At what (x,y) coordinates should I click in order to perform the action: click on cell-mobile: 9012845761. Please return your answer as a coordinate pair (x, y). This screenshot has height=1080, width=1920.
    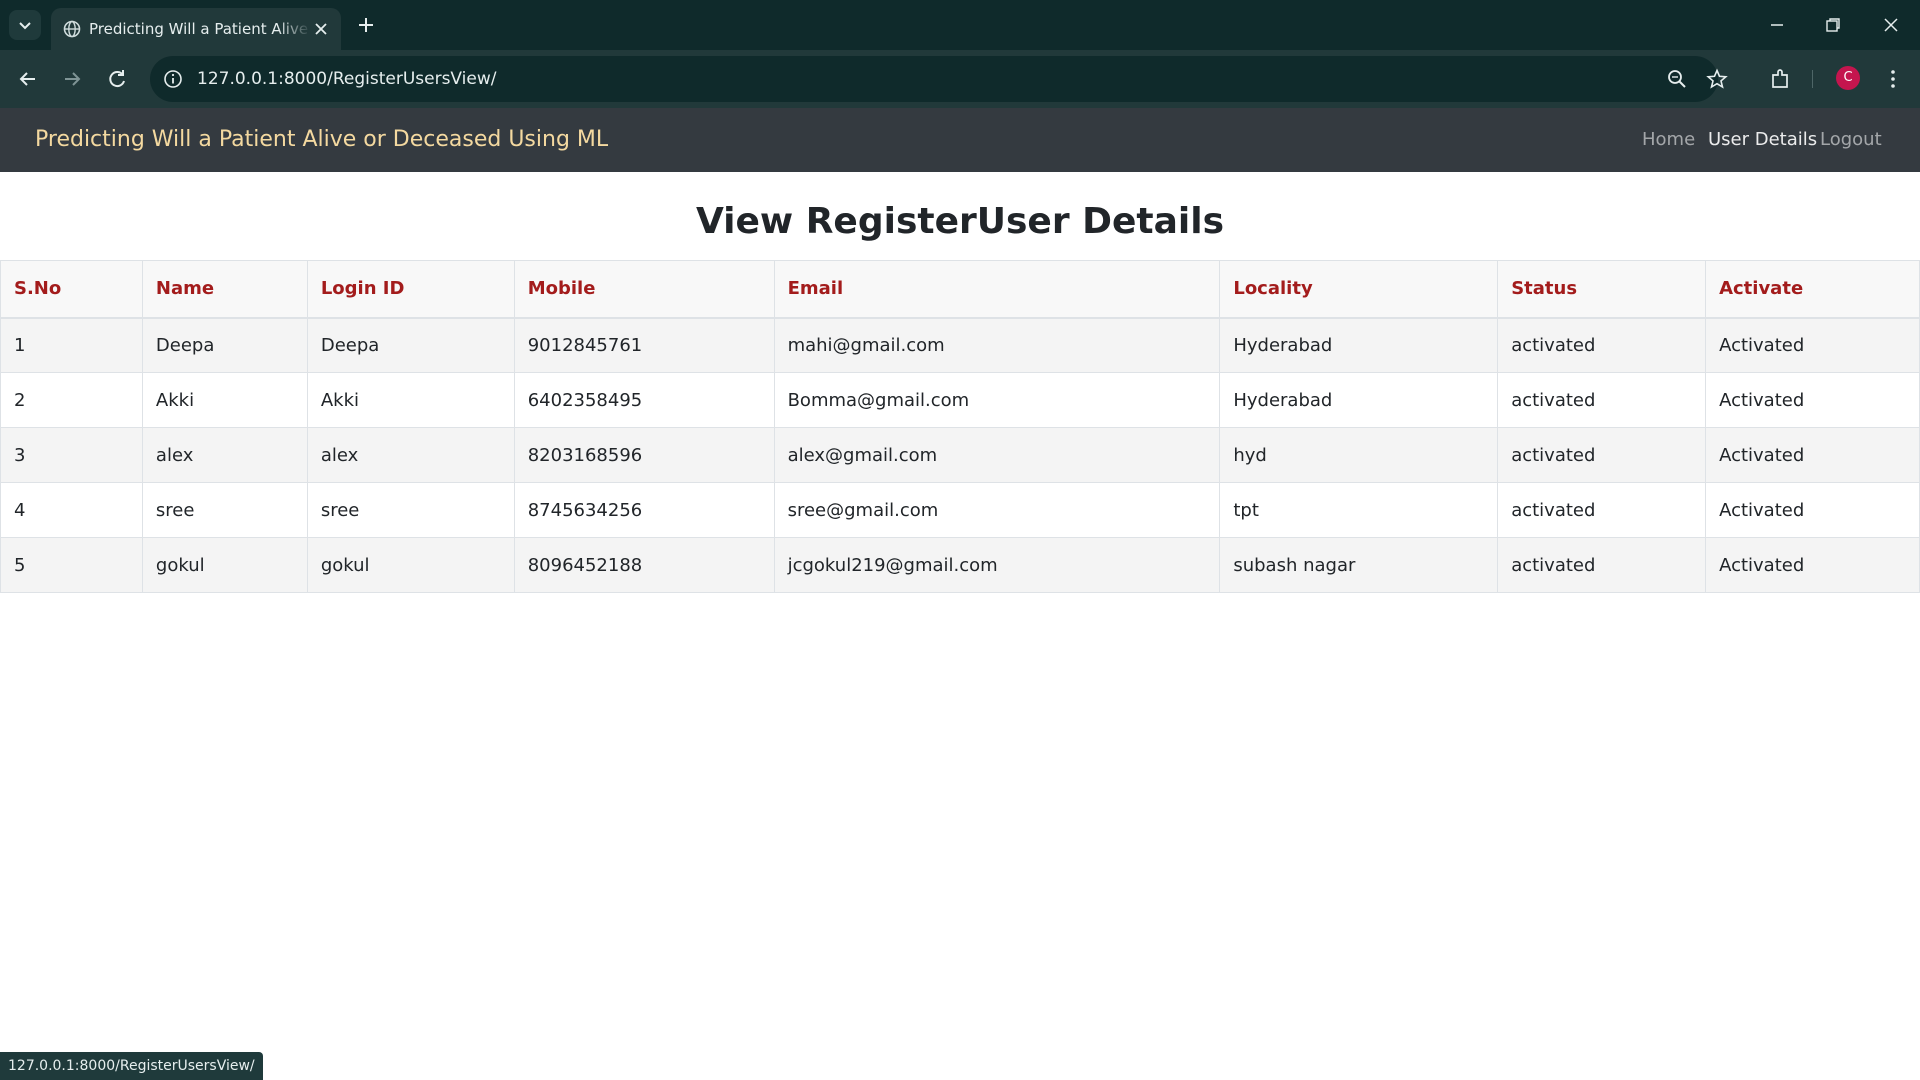
    Looking at the image, I should click on (644, 345).